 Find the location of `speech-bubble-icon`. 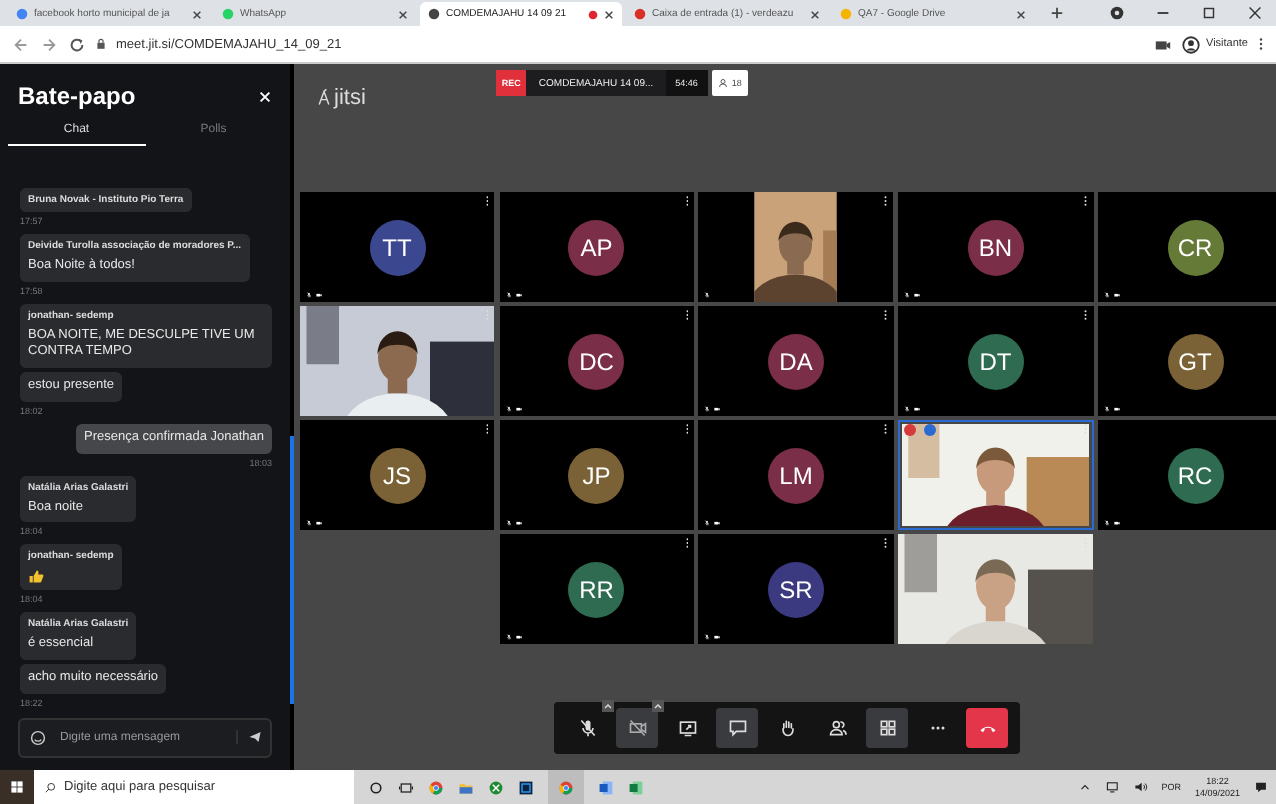

speech-bubble-icon is located at coordinates (737, 728).